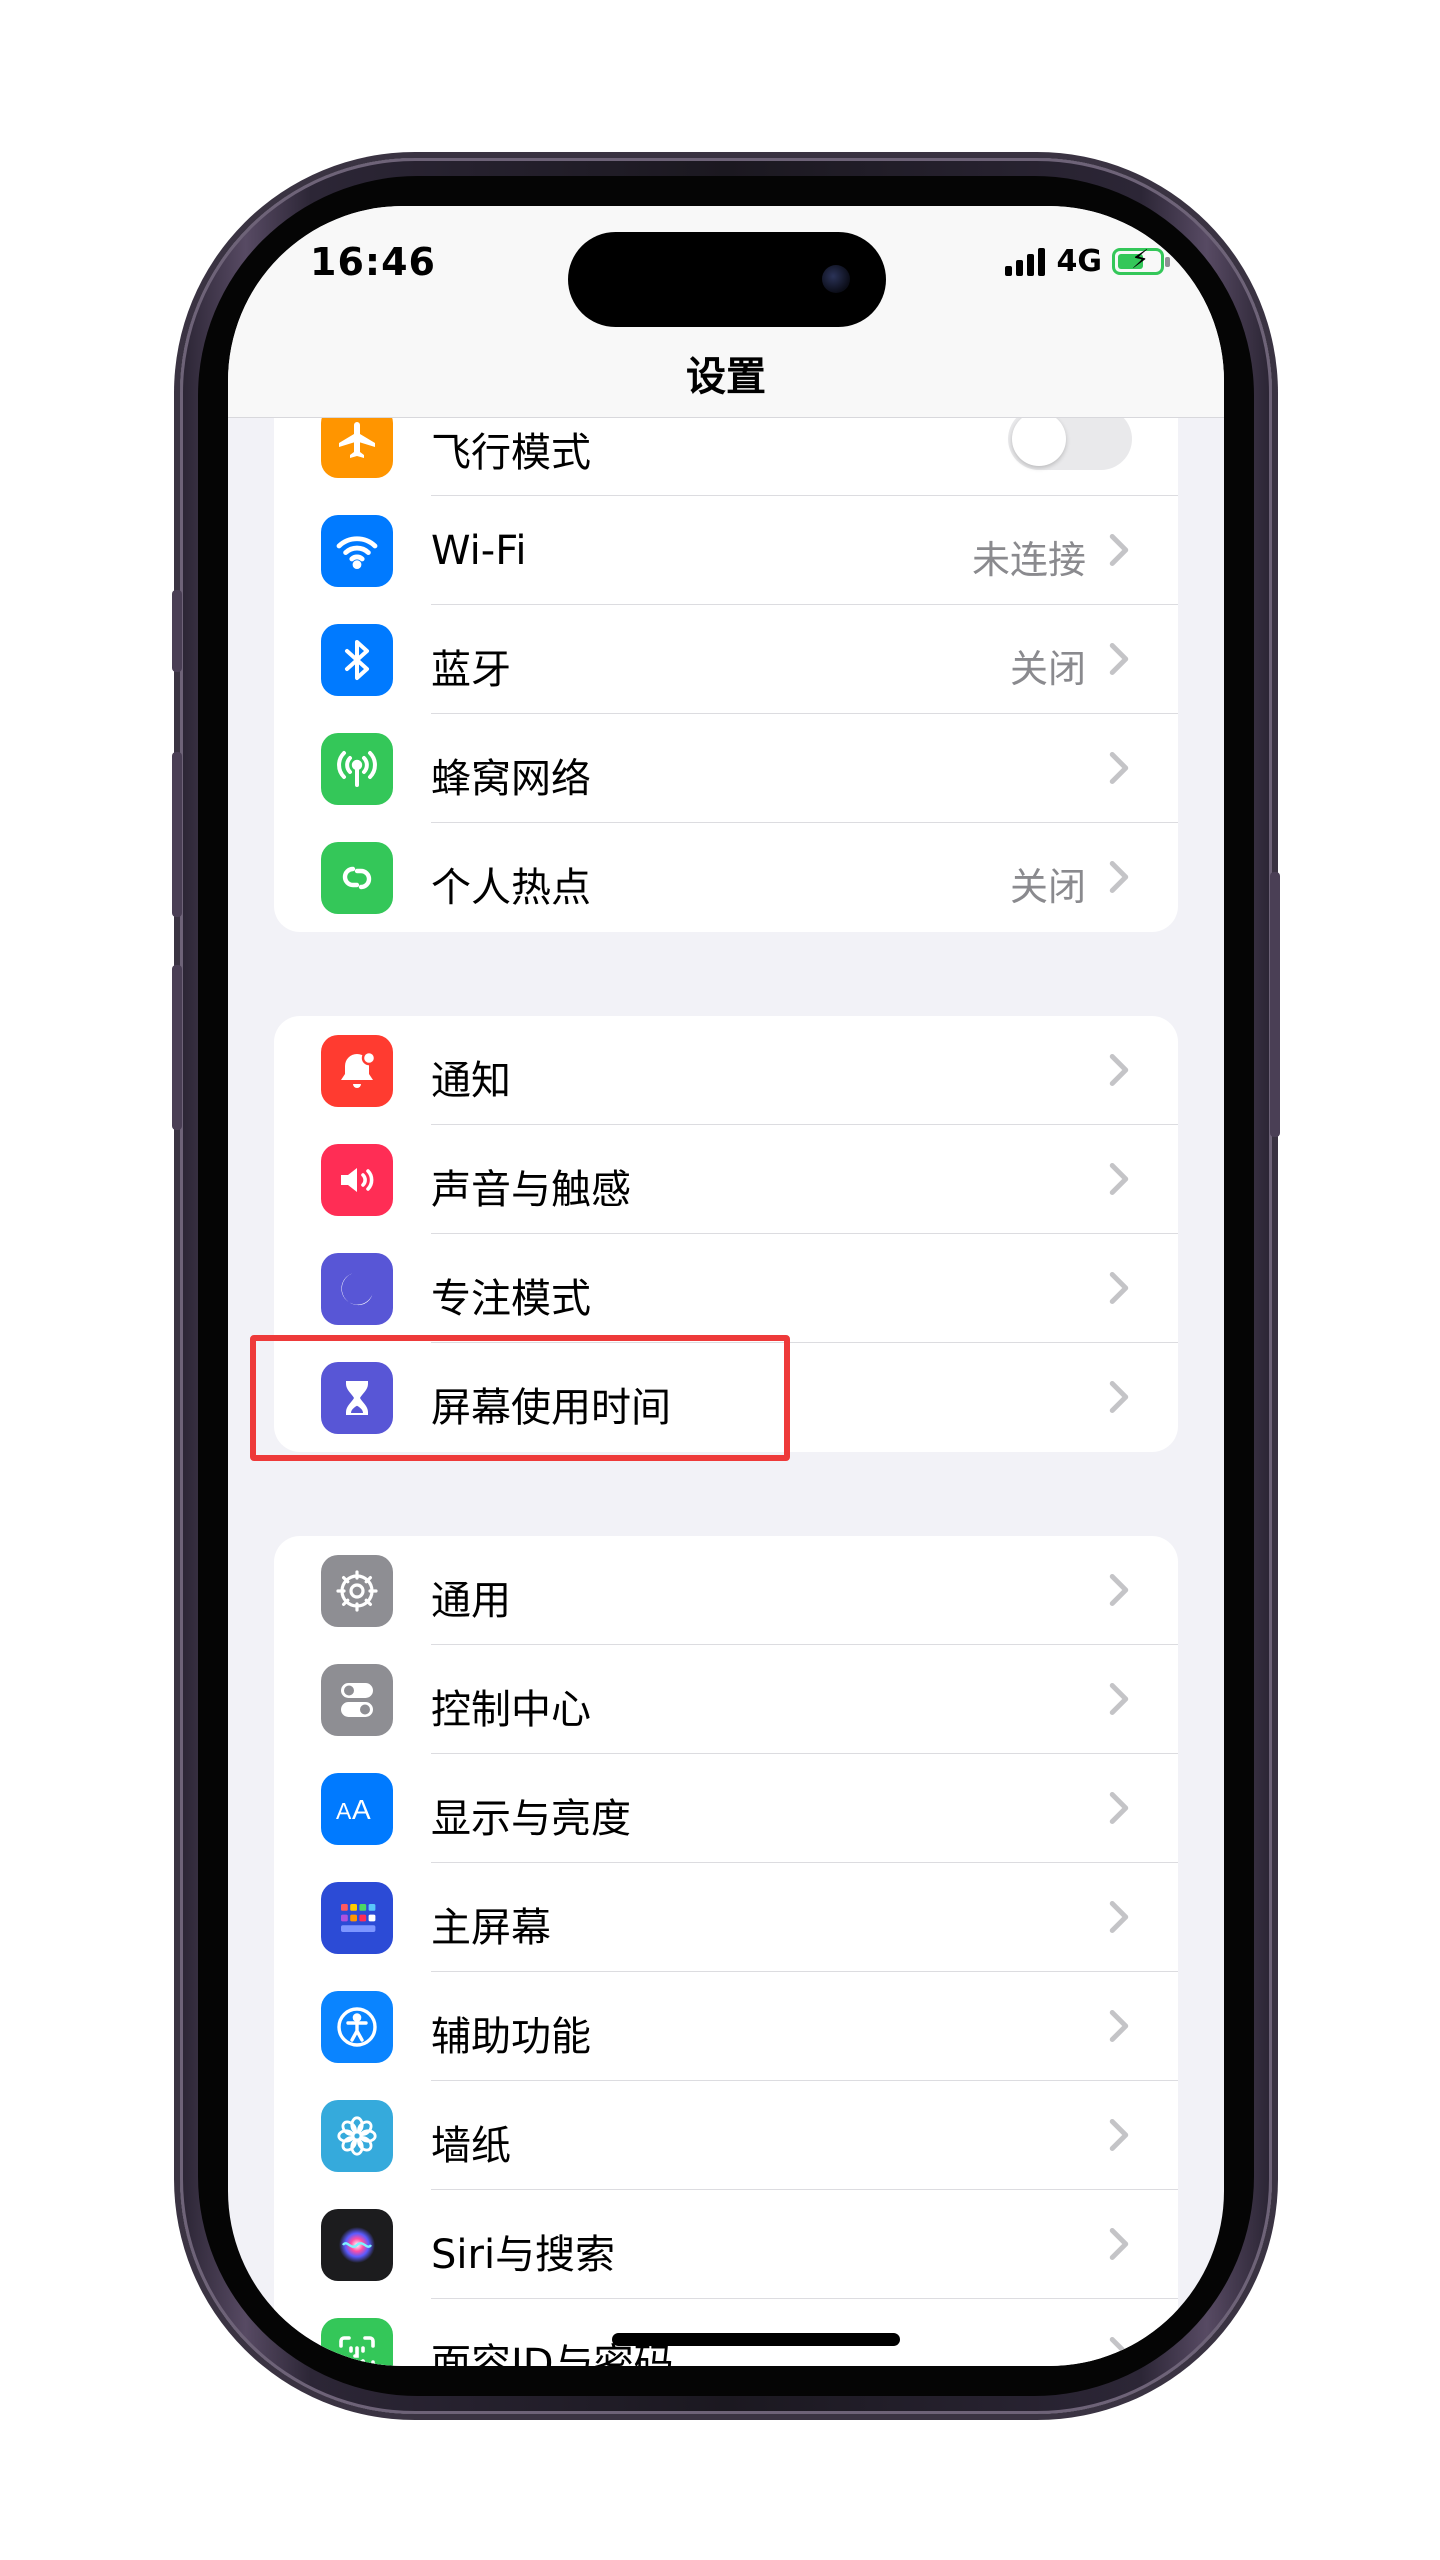  What do you see at coordinates (357, 1918) in the screenshot?
I see `app-grid-icon` at bounding box center [357, 1918].